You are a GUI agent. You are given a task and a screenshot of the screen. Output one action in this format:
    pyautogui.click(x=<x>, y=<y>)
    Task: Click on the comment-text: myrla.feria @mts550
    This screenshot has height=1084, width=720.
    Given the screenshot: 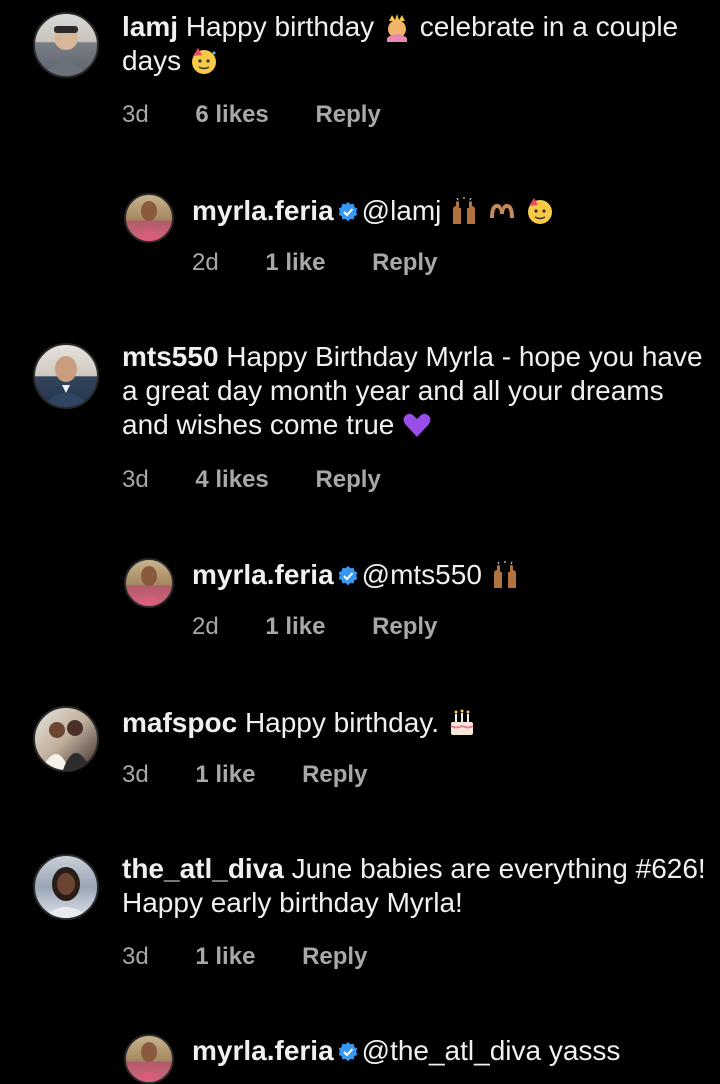 What is the action you would take?
    pyautogui.click(x=449, y=575)
    